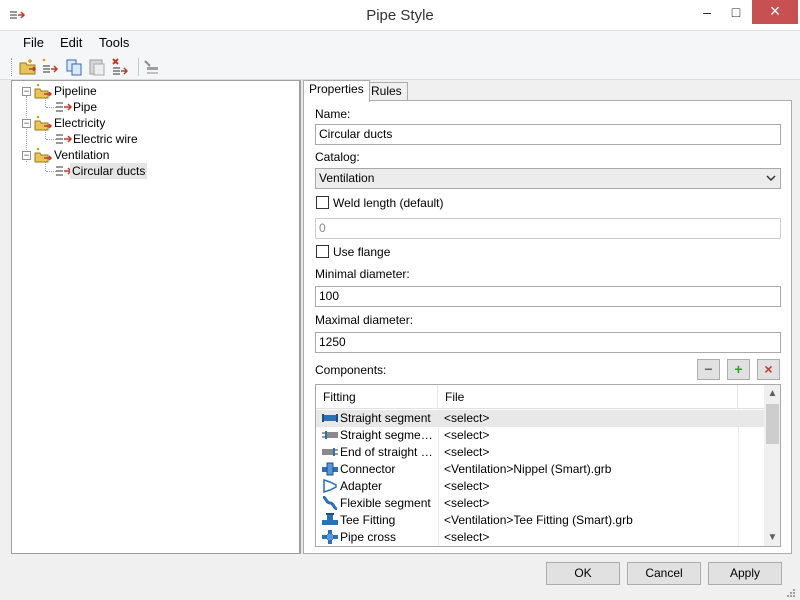 The height and width of the screenshot is (600, 800). What do you see at coordinates (337, 157) in the screenshot?
I see `catalog-label: Catalog:` at bounding box center [337, 157].